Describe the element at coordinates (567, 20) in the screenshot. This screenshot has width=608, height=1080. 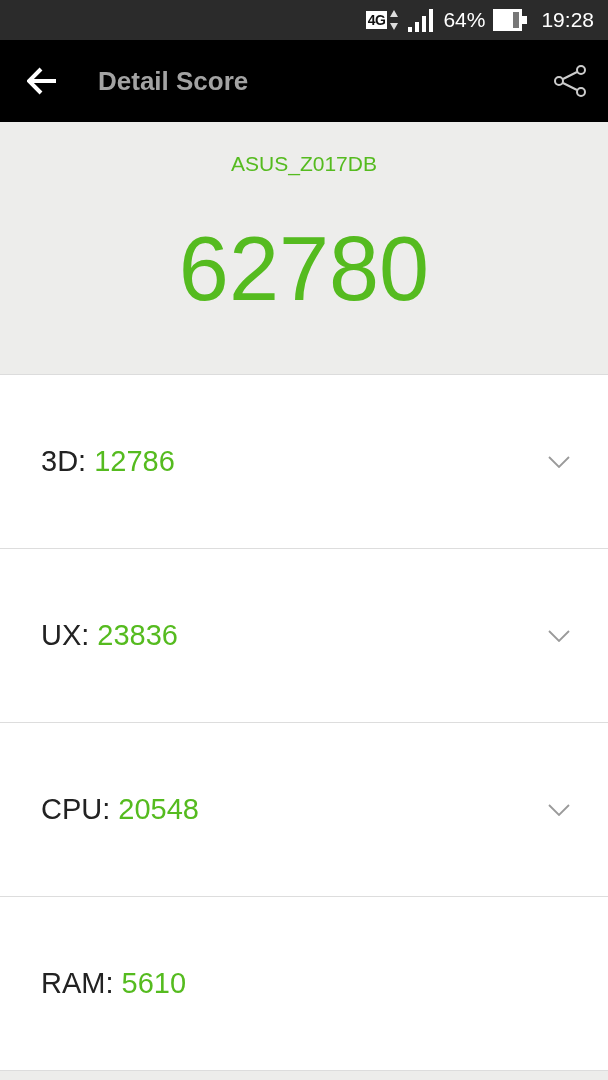
I see `clock-time: 19:28` at that location.